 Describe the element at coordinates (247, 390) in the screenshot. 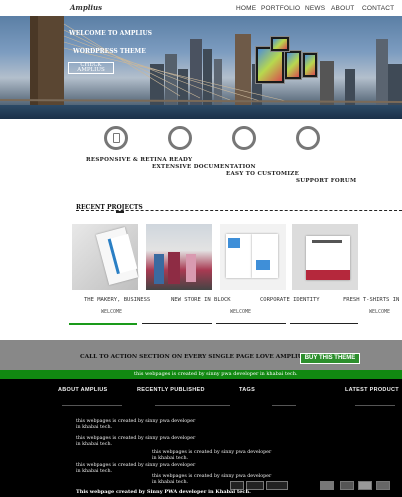

I see `footer-heading-tags: TAGS` at that location.